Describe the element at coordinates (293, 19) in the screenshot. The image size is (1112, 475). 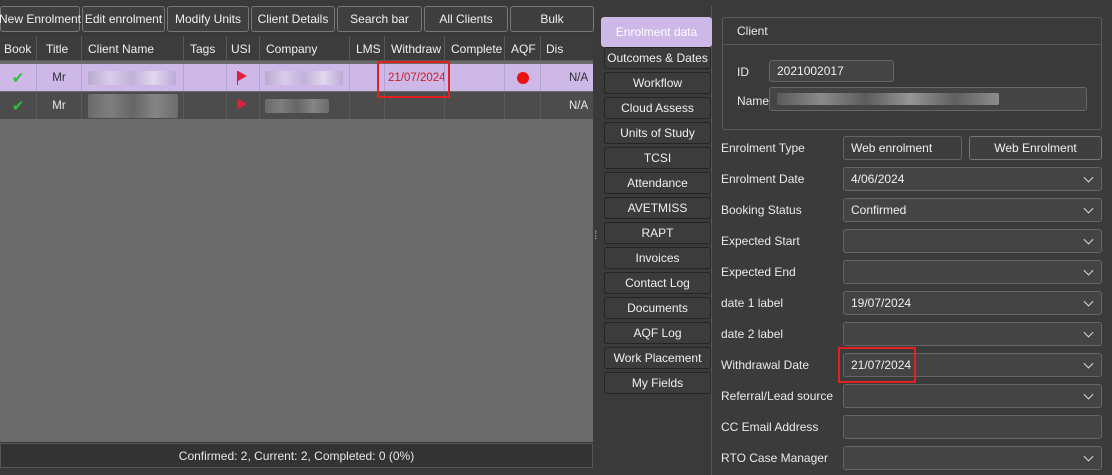
I see `client-details-button: Client Details` at that location.